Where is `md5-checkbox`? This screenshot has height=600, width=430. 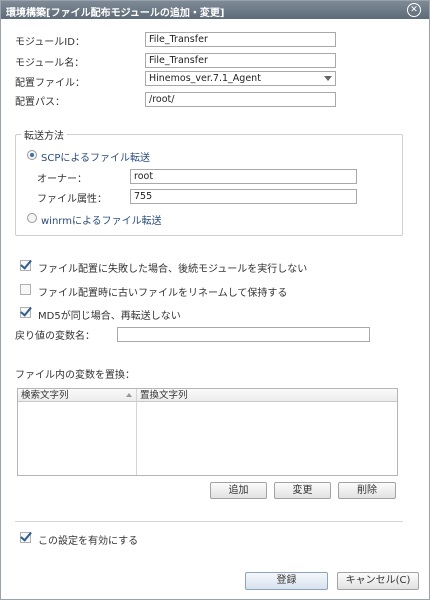 md5-checkbox is located at coordinates (25, 312).